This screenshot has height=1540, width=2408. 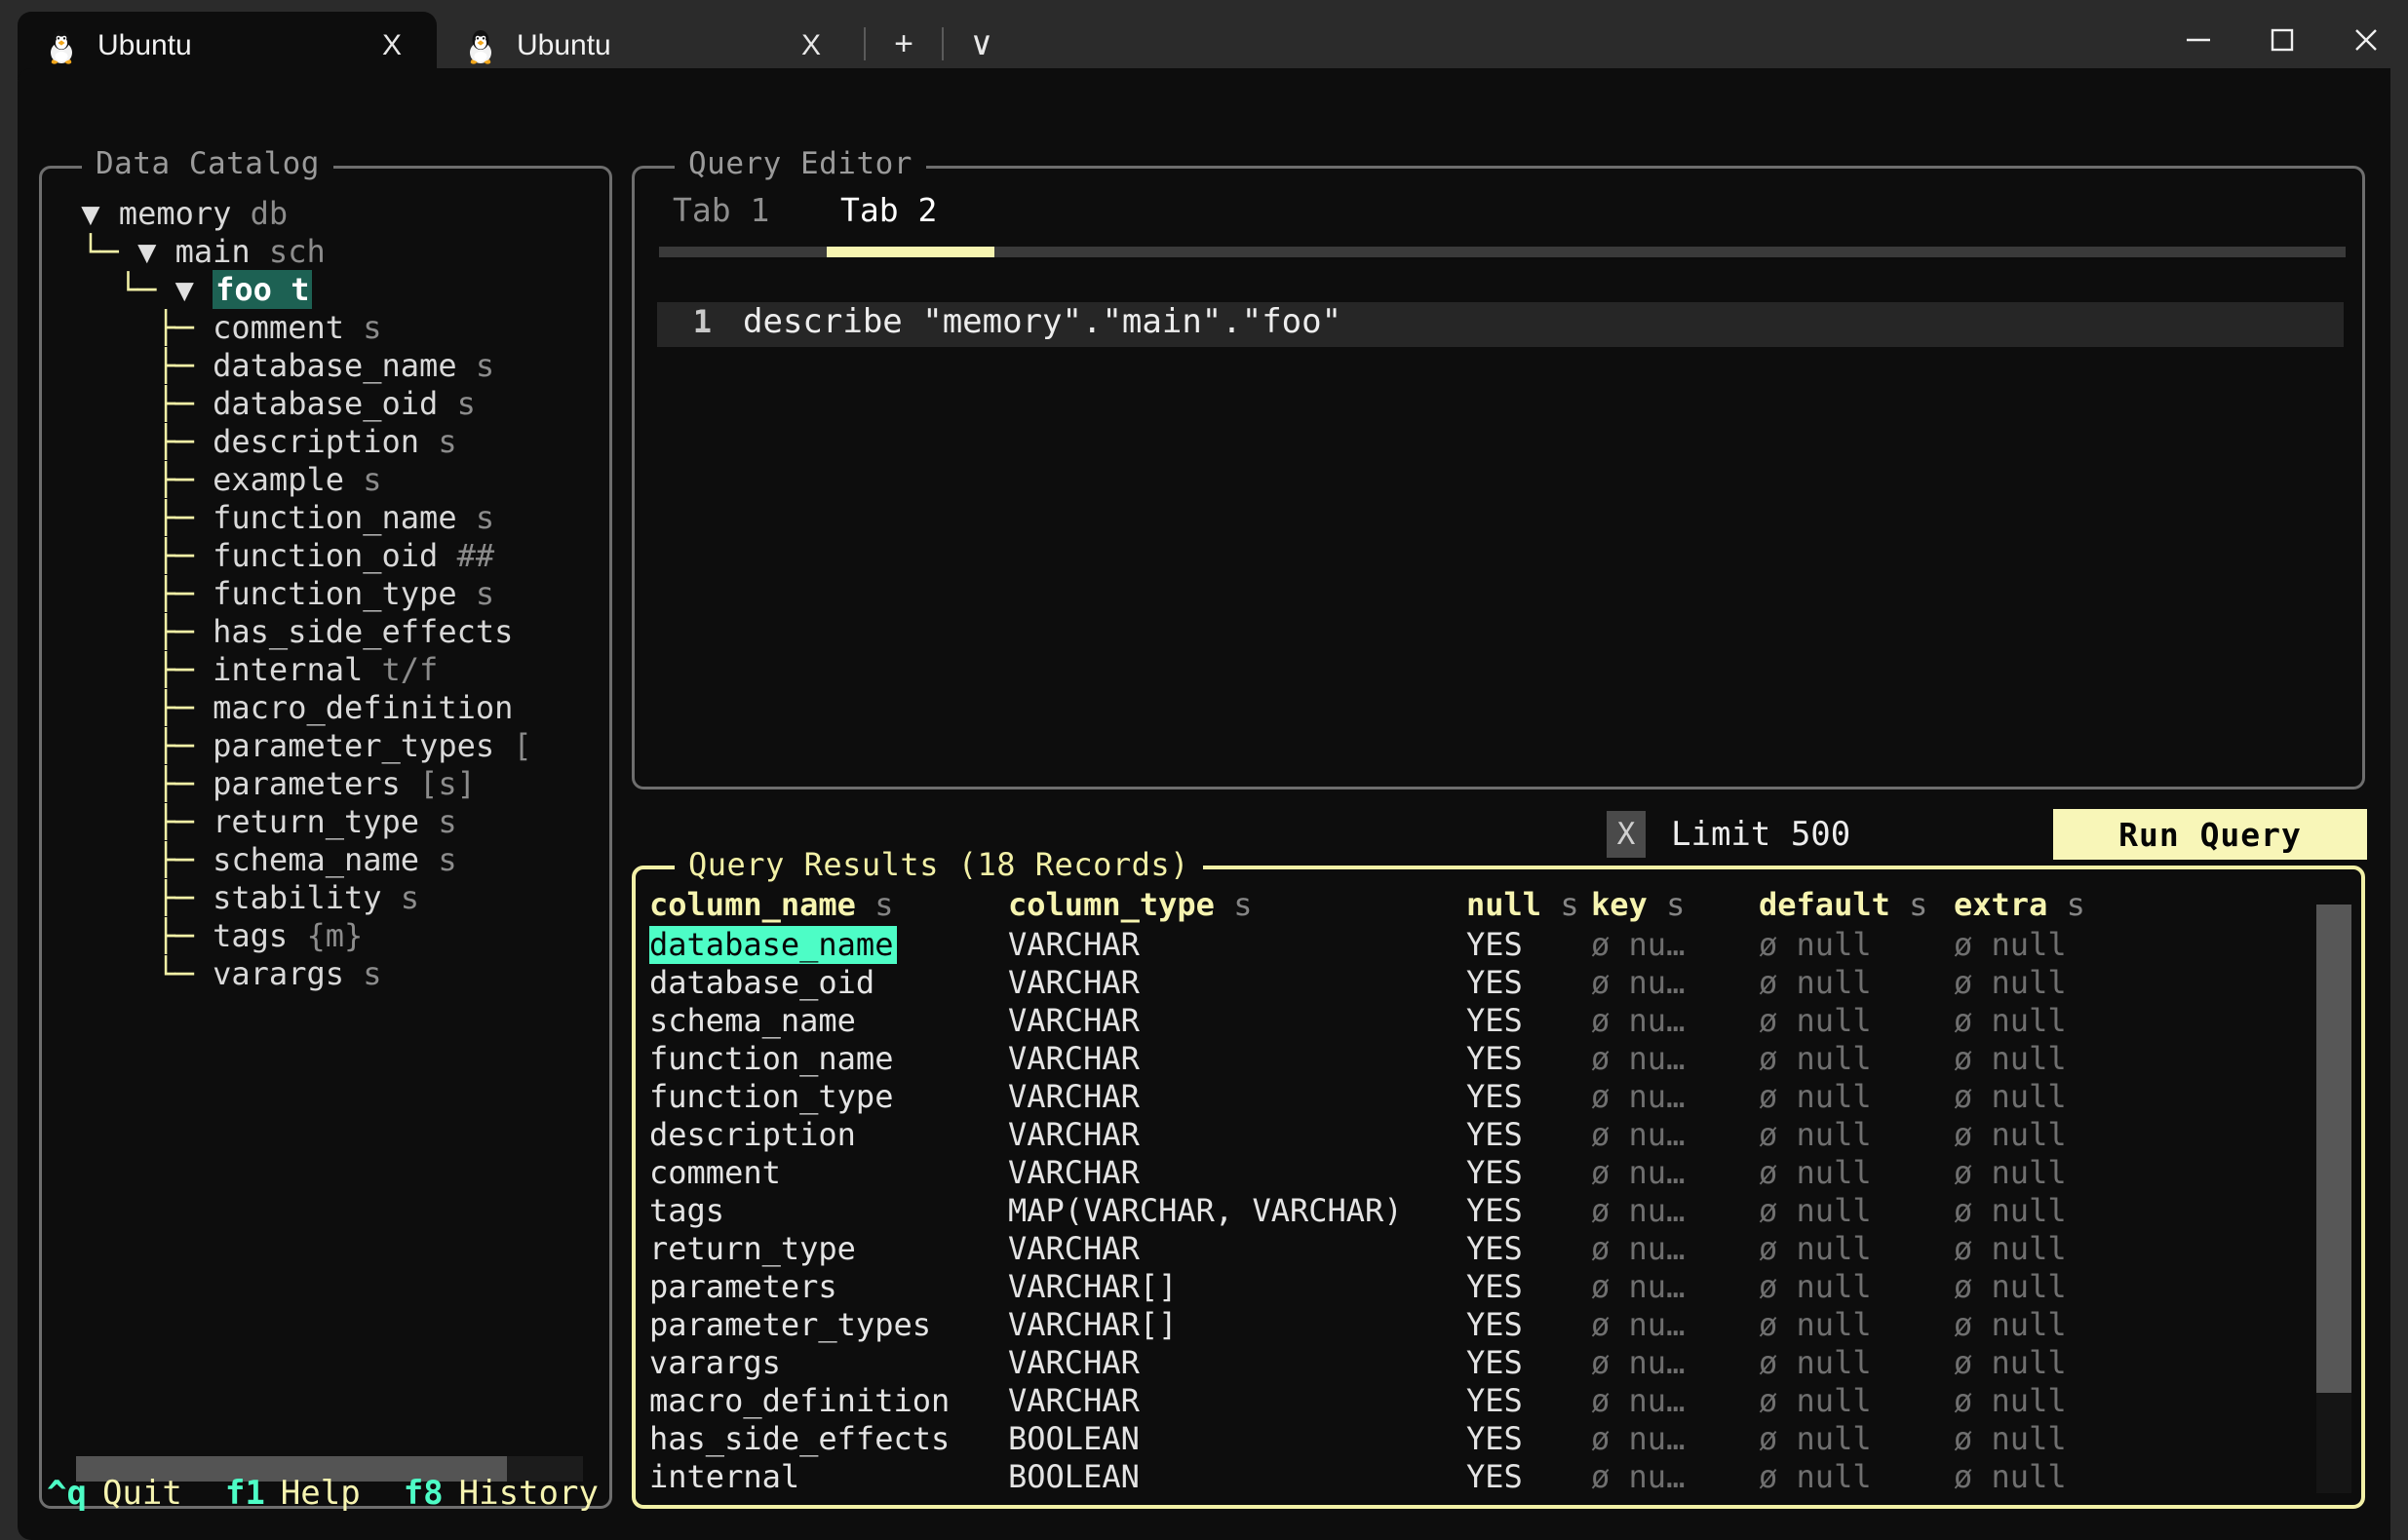 I want to click on catalog-column-database_name: ├─ database_name s, so click(x=329, y=366).